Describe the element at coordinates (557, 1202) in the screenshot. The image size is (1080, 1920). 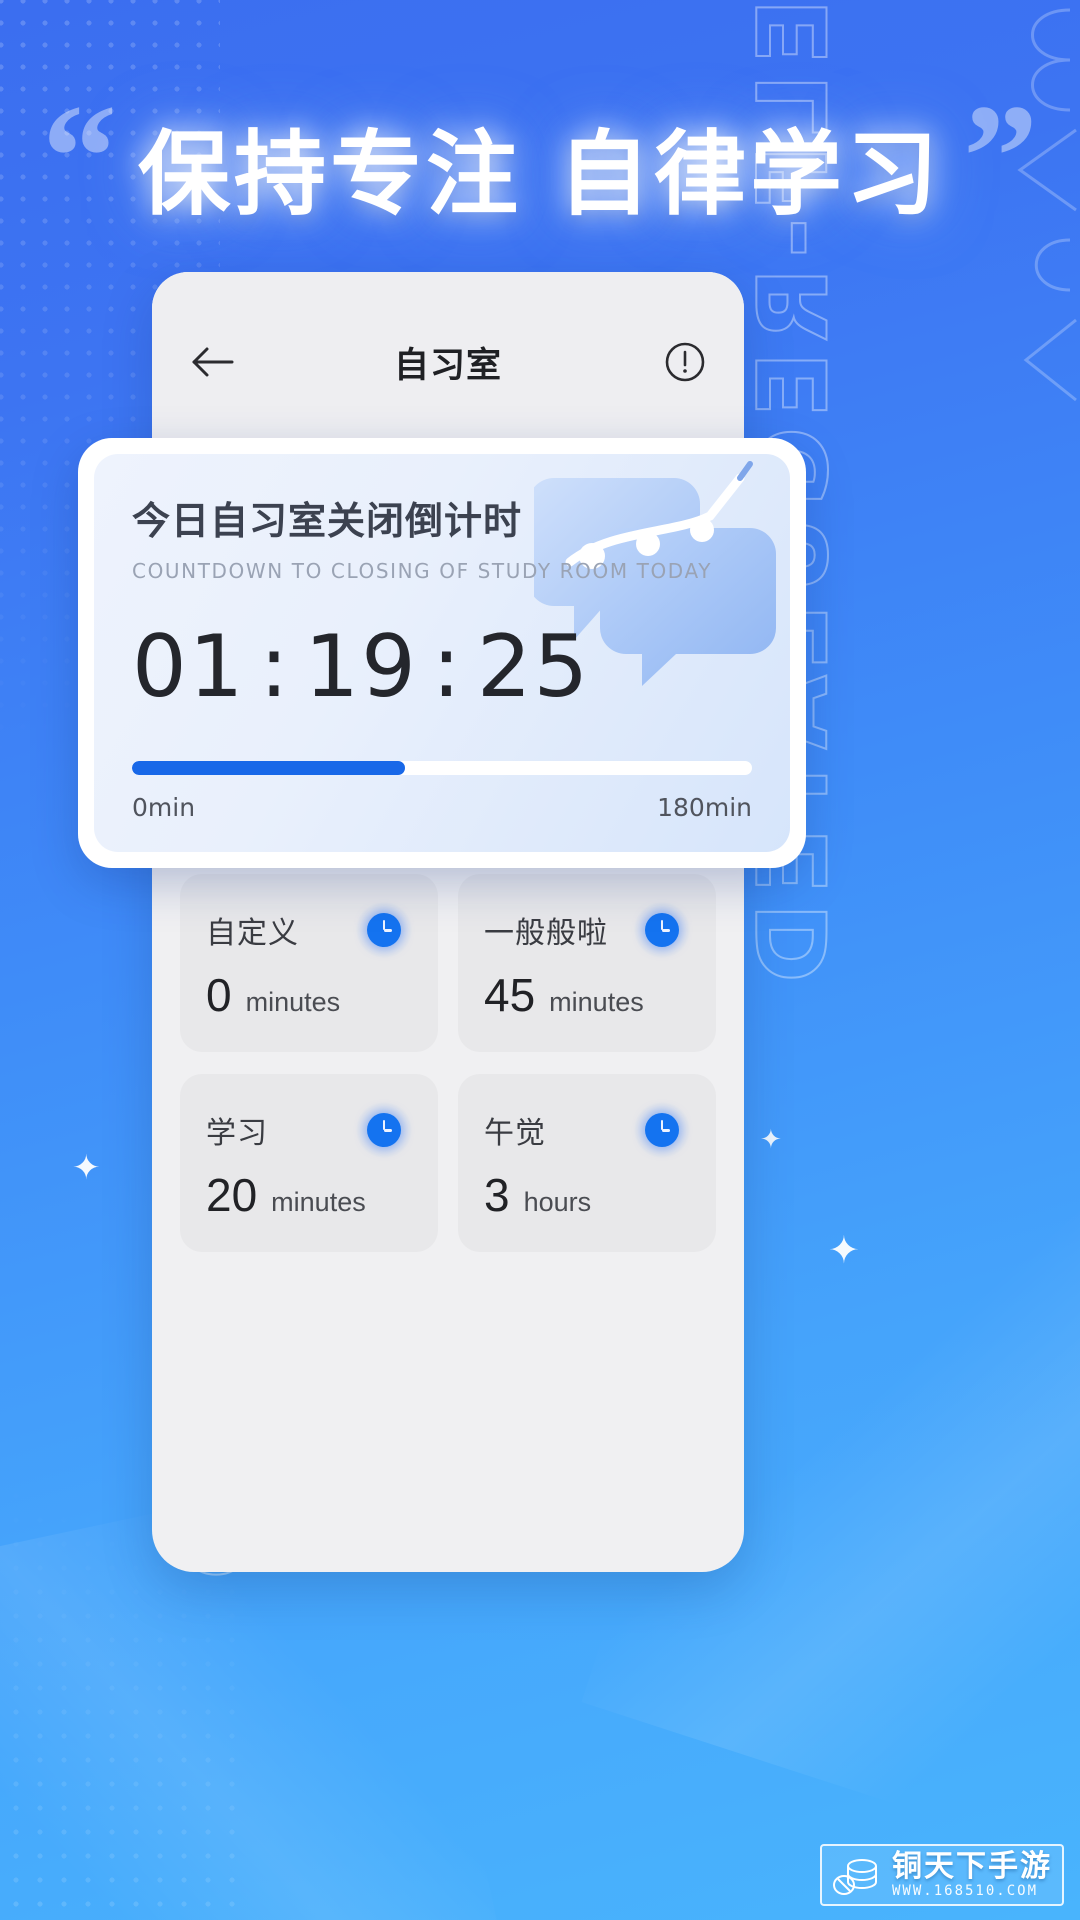
I see `preset-unit: hours` at that location.